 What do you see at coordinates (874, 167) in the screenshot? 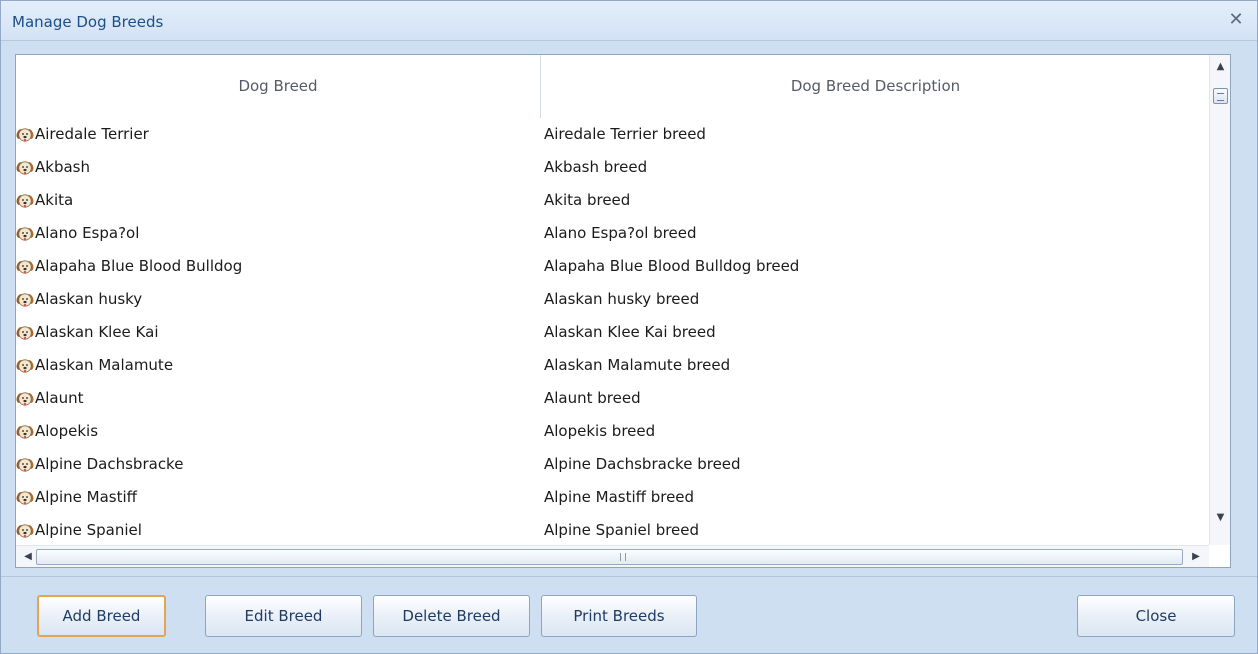
I see `cell-dog-breed-description: Akbash breed` at bounding box center [874, 167].